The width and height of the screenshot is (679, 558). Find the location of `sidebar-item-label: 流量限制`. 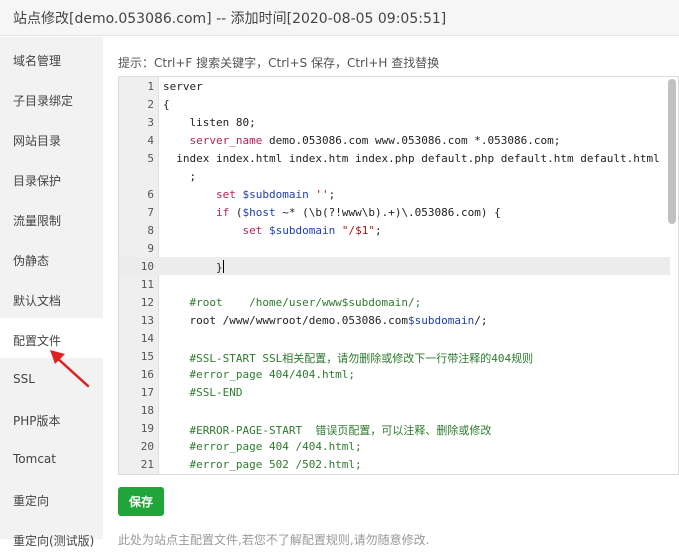

sidebar-item-label: 流量限制 is located at coordinates (37, 221).